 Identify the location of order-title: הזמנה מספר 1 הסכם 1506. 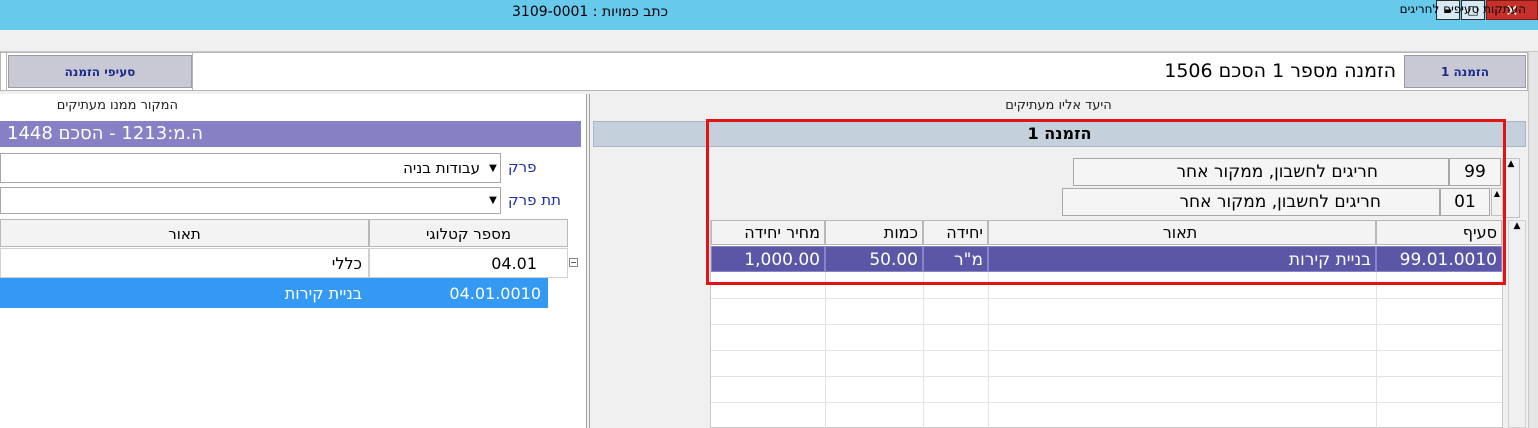
(1280, 71).